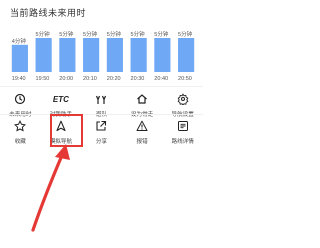  I want to click on toolbar-row-2: 收藏 模拟导航 分享 报错 路线详情, so click(101, 132).